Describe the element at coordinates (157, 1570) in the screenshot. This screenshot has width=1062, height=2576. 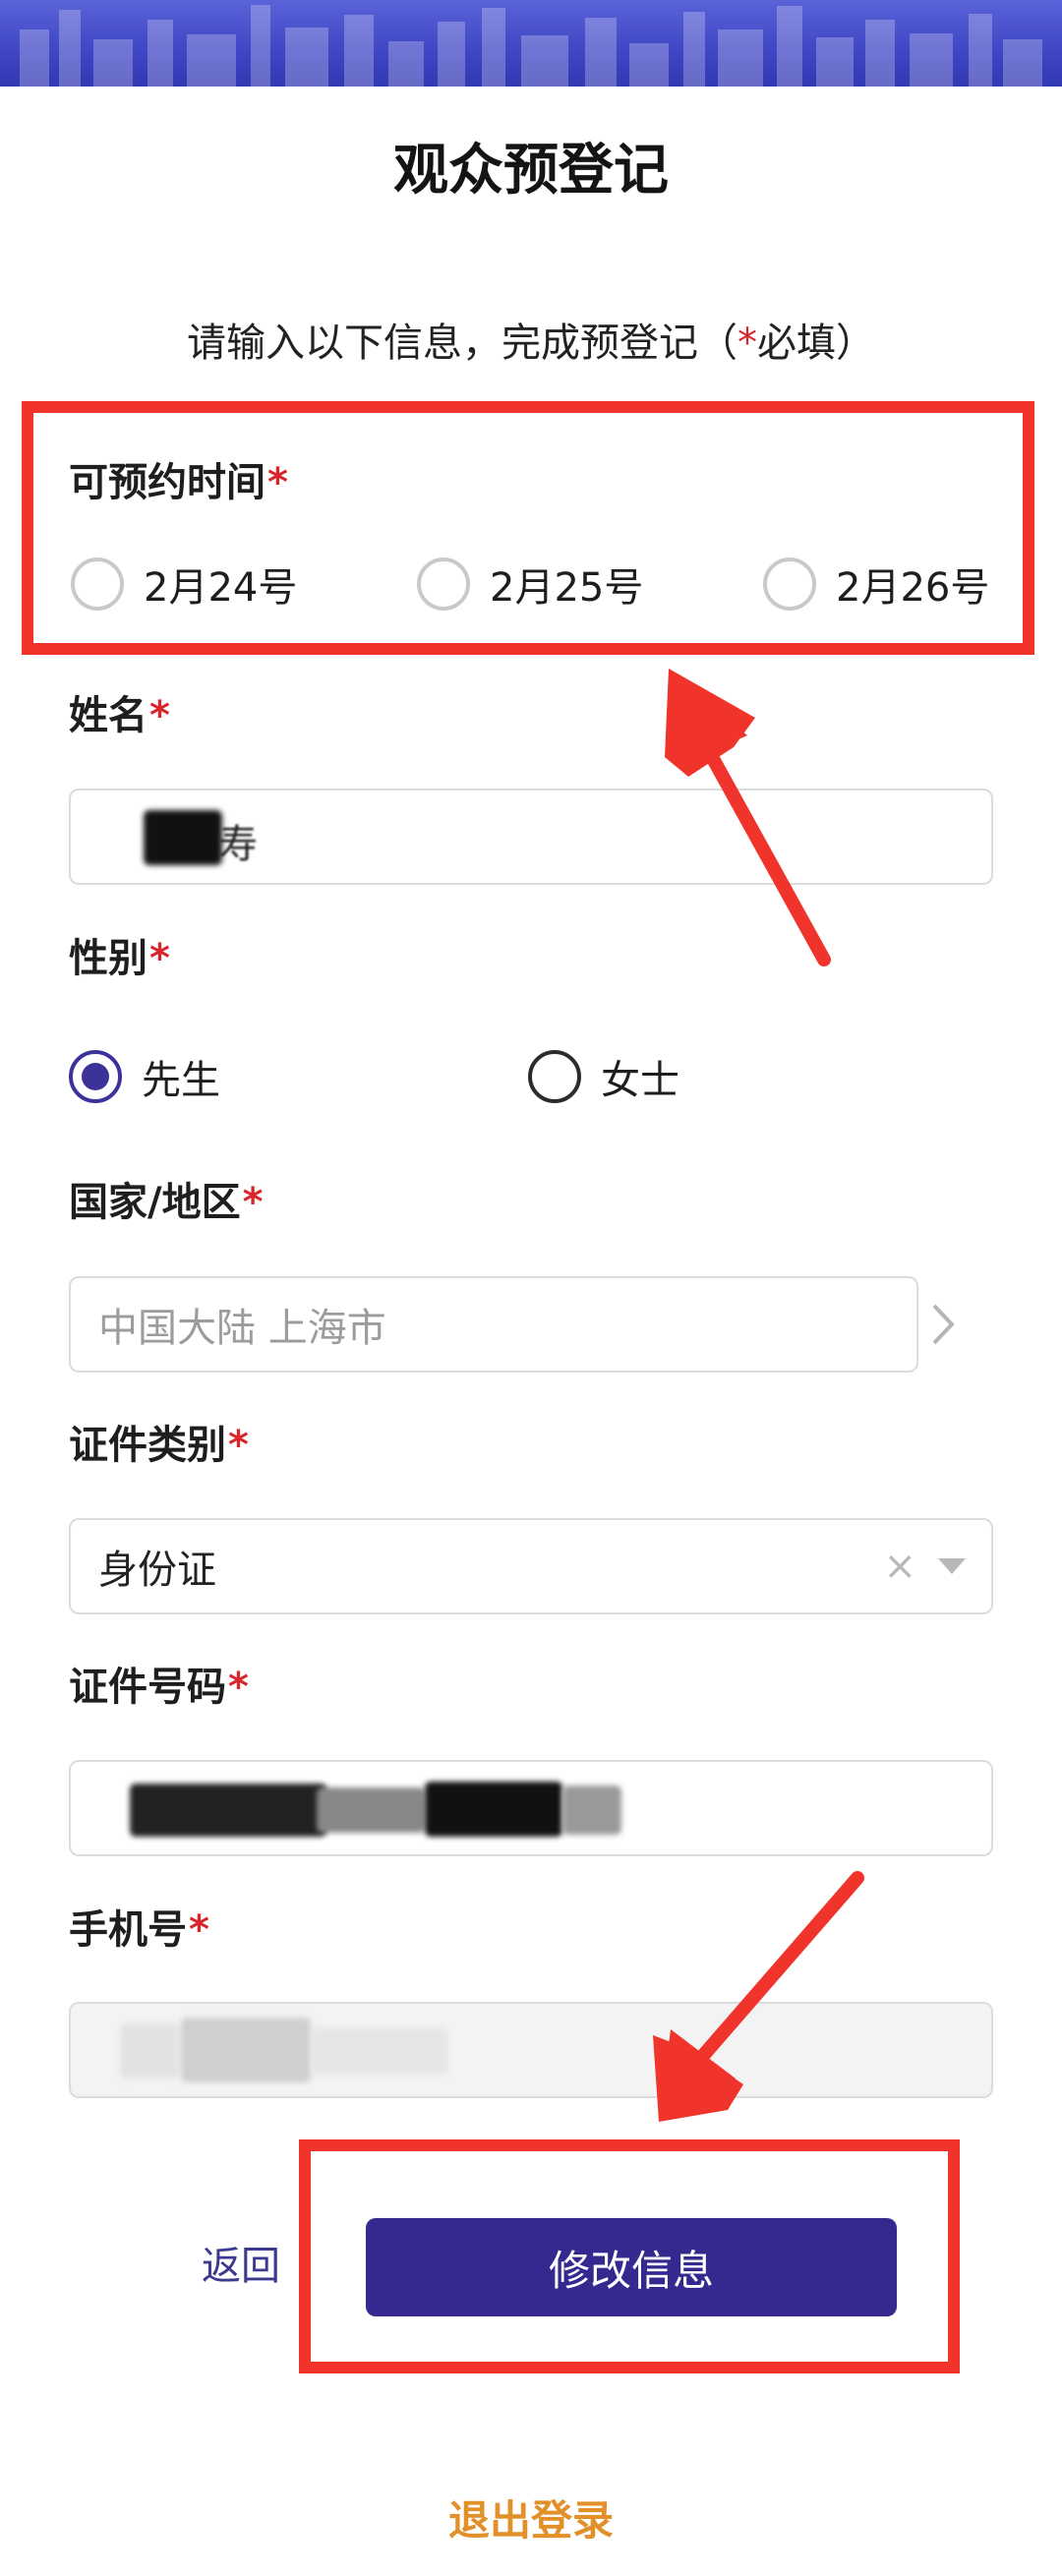
I see `id-type-value: 身份证` at that location.